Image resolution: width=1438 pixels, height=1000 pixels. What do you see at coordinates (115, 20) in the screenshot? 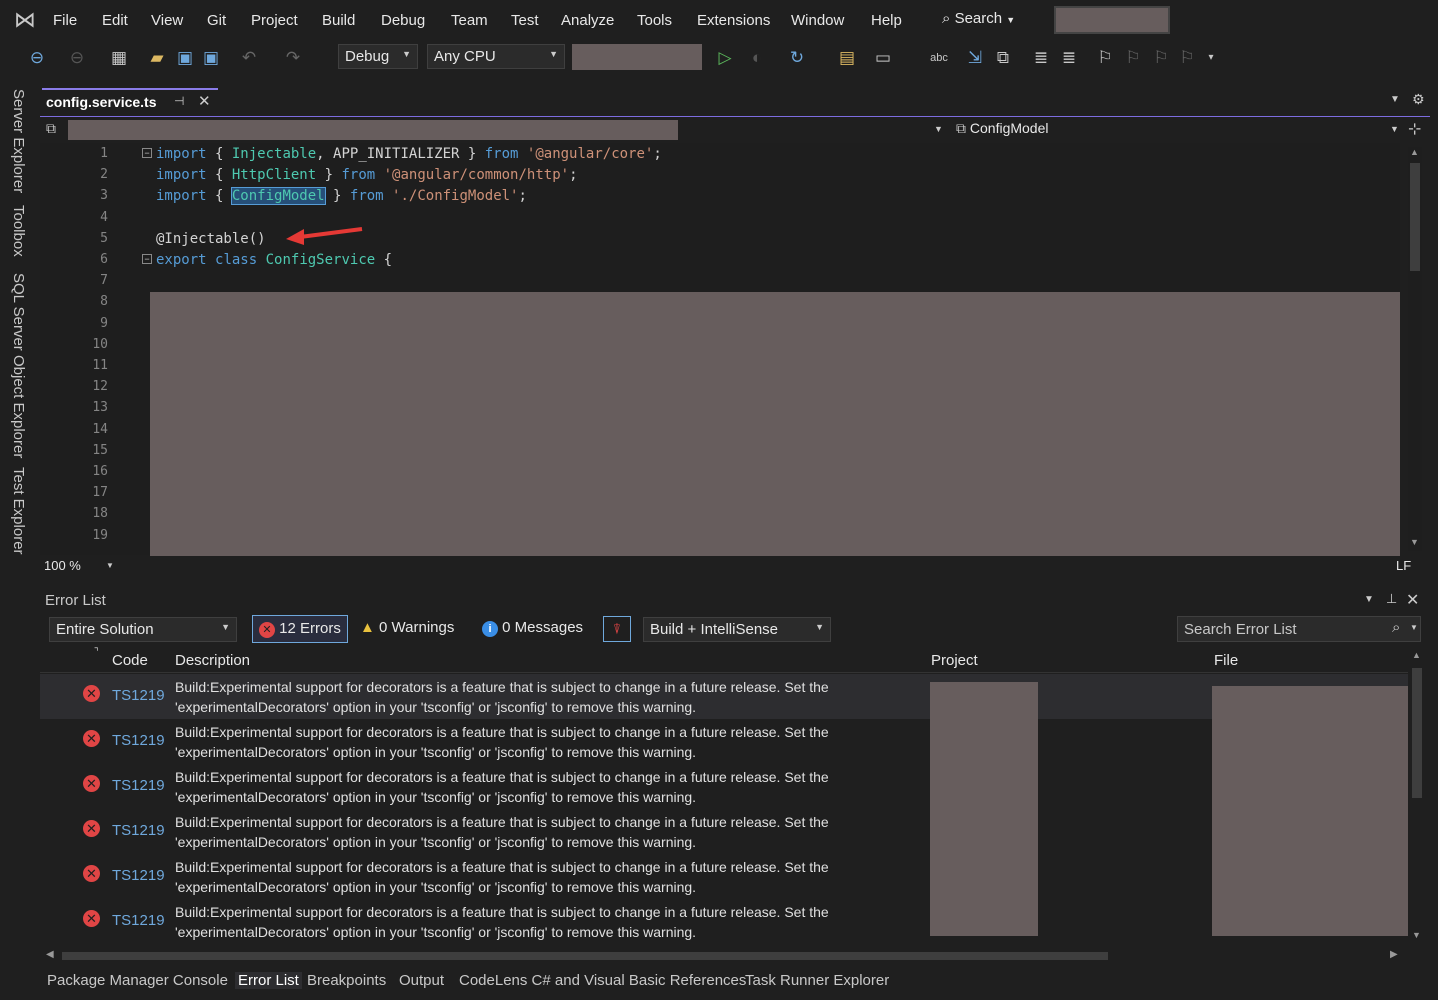
I see `menu-edit: Edit` at bounding box center [115, 20].